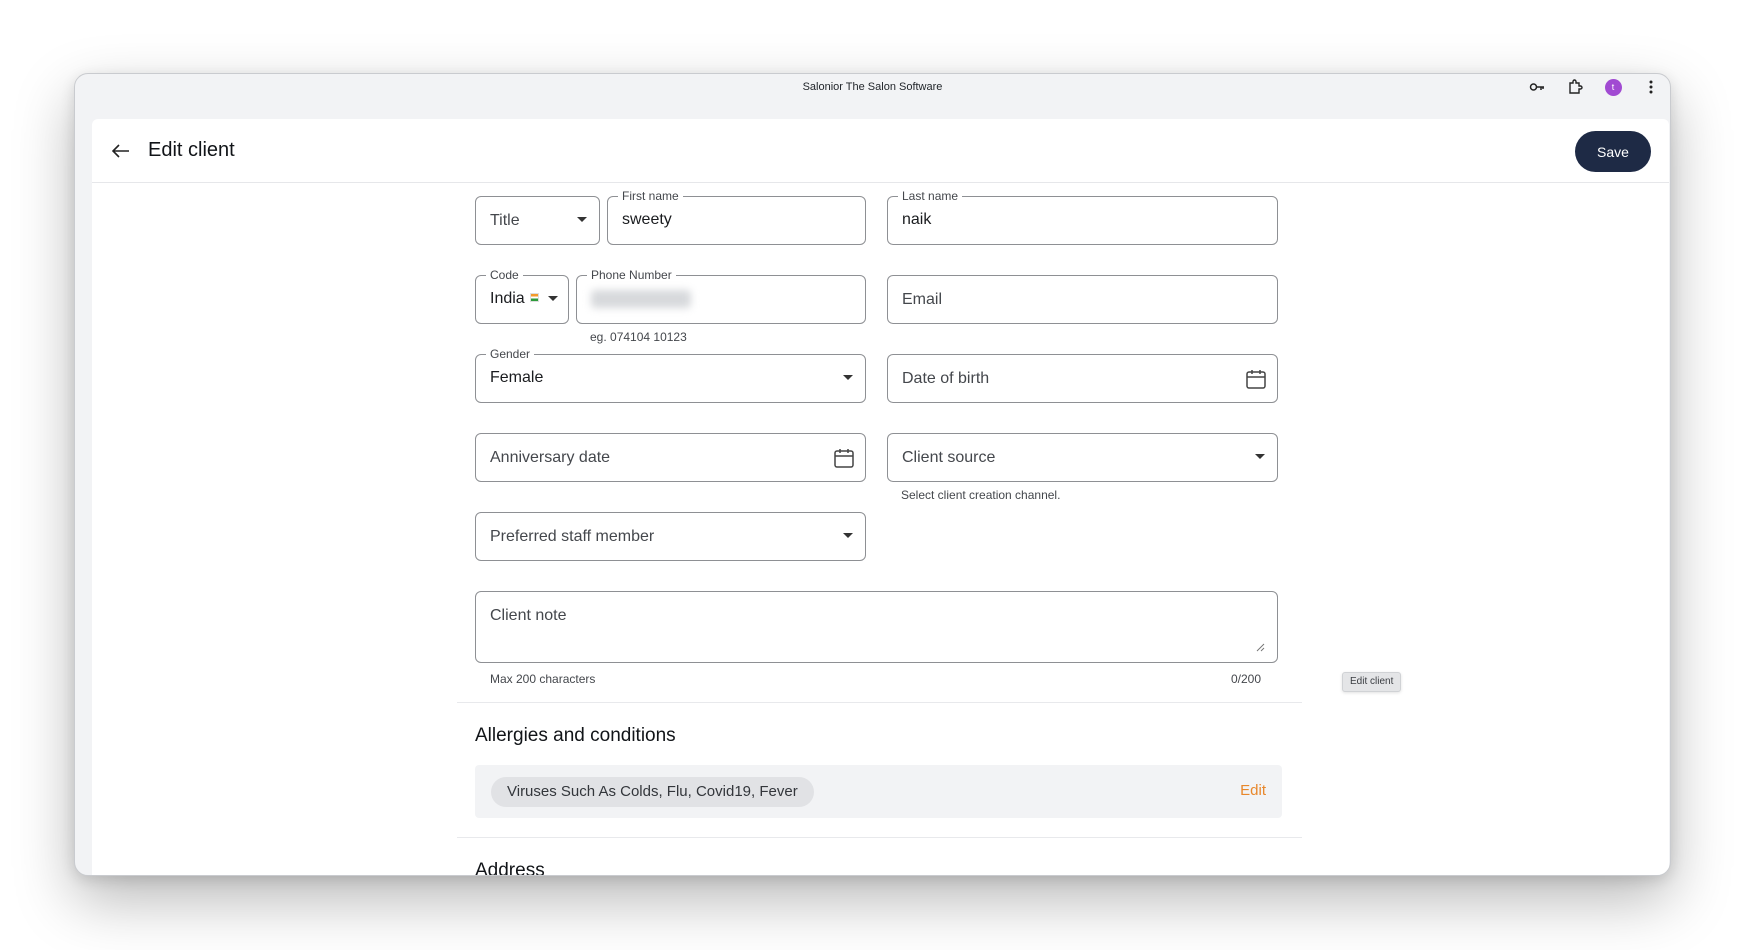  Describe the element at coordinates (1246, 679) in the screenshot. I see `client-note-counter: 0/200` at that location.